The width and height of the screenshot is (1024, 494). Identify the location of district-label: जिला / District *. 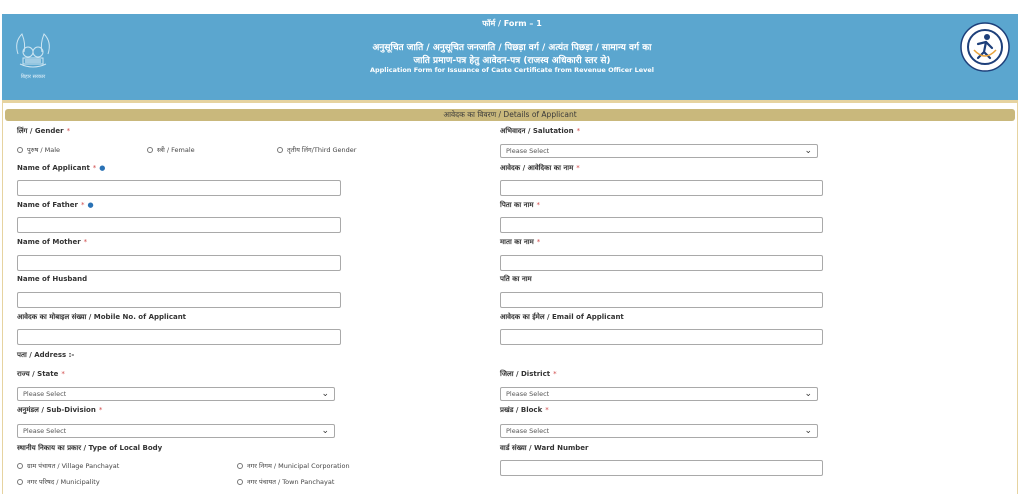
(528, 374).